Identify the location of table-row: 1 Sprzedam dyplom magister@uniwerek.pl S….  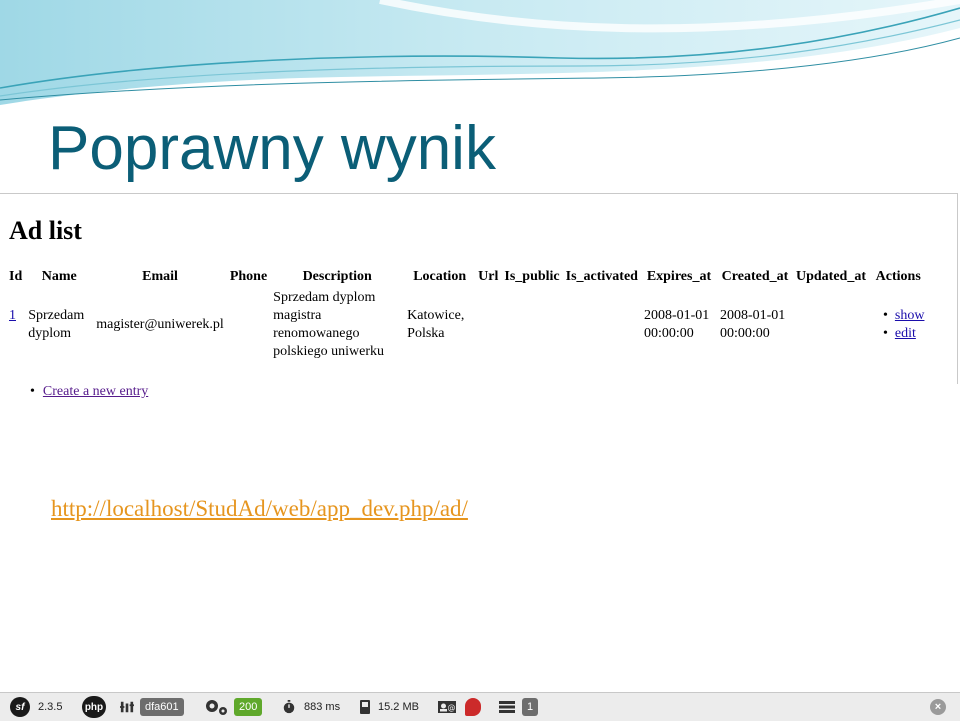
(466, 325).